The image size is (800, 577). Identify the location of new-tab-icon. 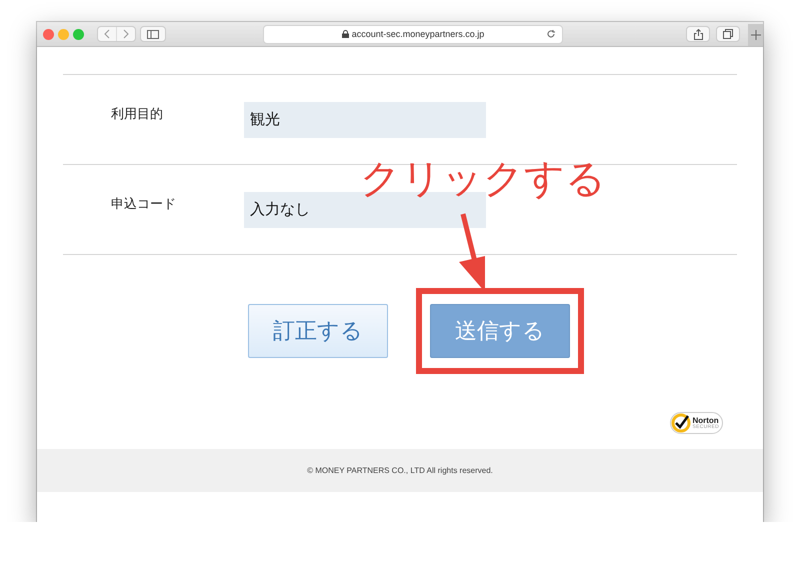
(755, 35).